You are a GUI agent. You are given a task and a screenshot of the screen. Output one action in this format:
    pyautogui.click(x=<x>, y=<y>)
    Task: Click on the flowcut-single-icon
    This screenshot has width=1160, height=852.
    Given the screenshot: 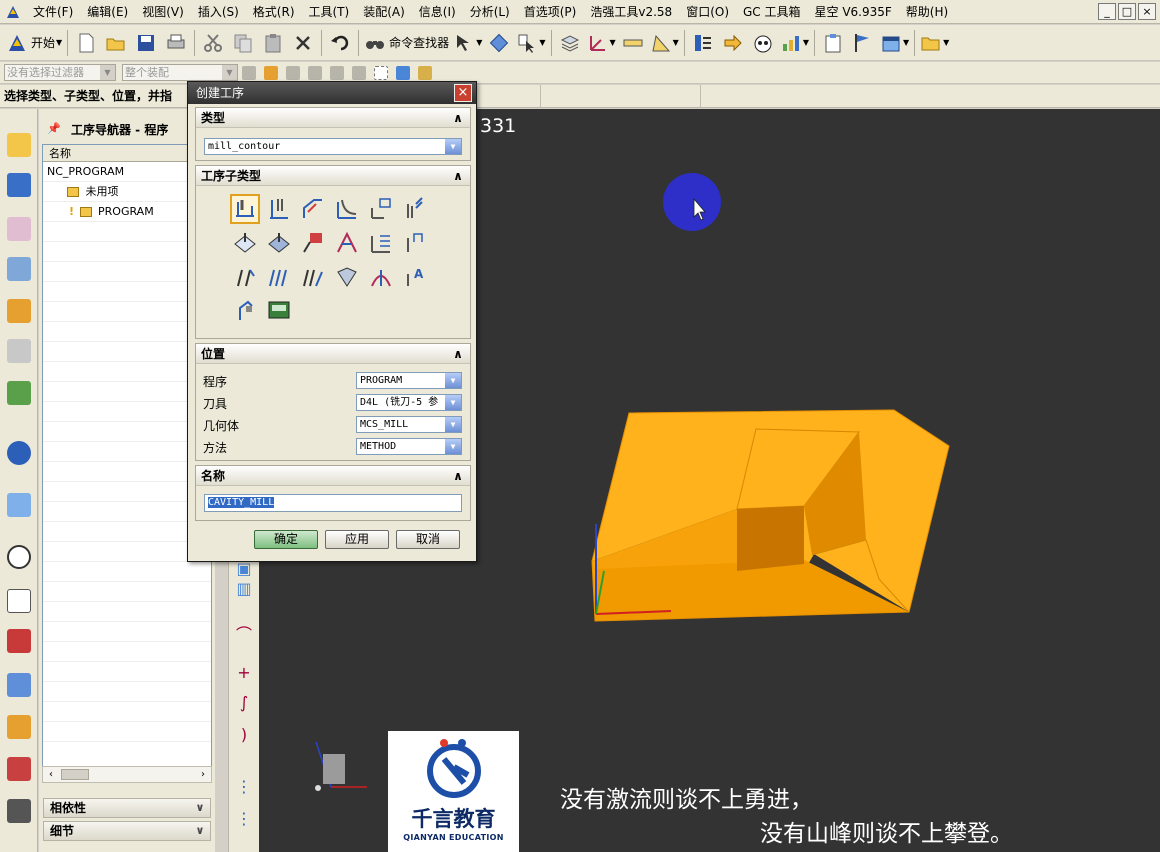 What is the action you would take?
    pyautogui.click(x=415, y=243)
    